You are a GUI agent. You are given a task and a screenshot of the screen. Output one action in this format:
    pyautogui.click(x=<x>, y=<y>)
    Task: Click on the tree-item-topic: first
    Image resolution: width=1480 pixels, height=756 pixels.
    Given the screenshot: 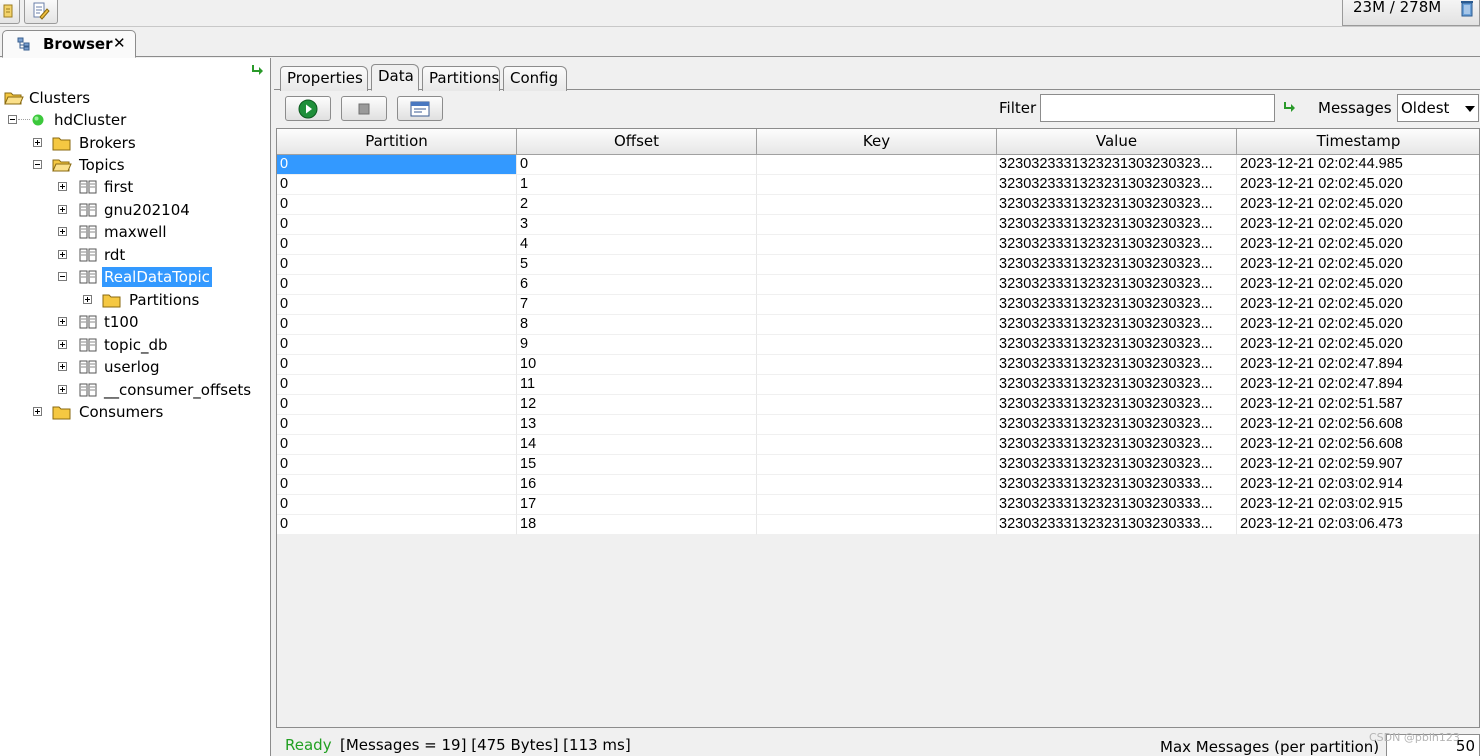 What is the action you would take?
    pyautogui.click(x=130, y=187)
    